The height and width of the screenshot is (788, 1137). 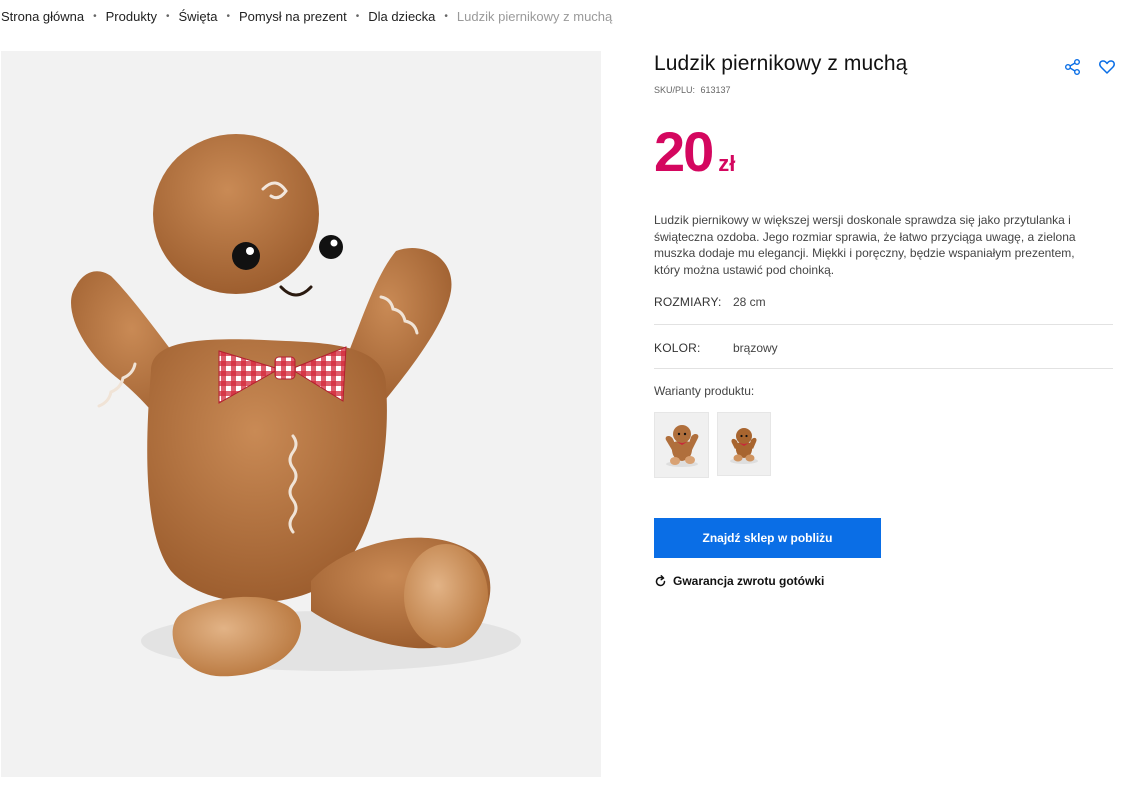 I want to click on heart-icon, so click(x=1107, y=67).